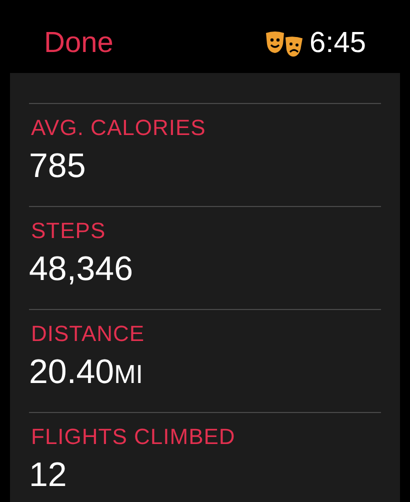 The width and height of the screenshot is (410, 502). I want to click on metric-label: DISTANCE, so click(88, 334).